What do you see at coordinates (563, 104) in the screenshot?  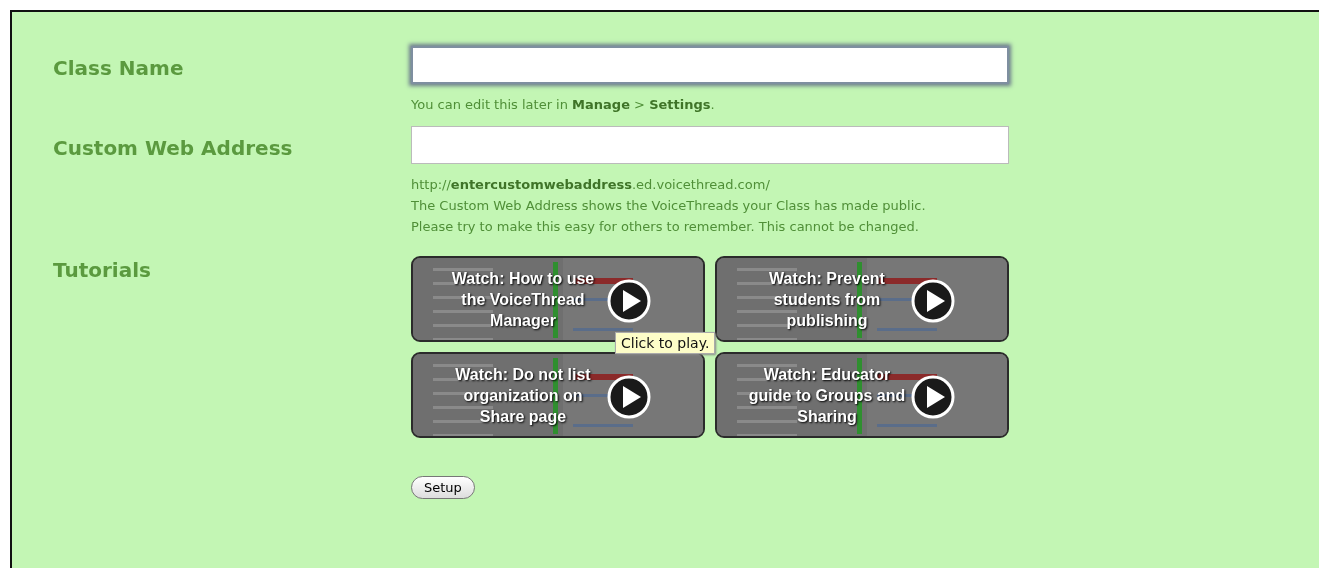 I see `help-text: You can edit this later in Manage > Settings.` at bounding box center [563, 104].